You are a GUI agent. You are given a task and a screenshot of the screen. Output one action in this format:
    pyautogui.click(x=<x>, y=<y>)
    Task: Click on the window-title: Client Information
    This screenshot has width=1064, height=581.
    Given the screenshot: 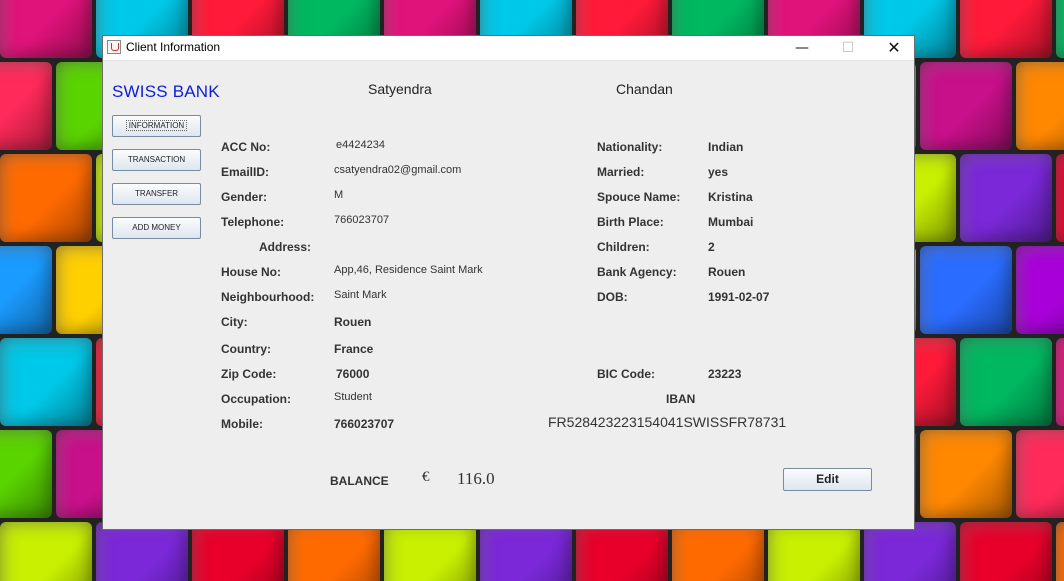 What is the action you would take?
    pyautogui.click(x=173, y=47)
    